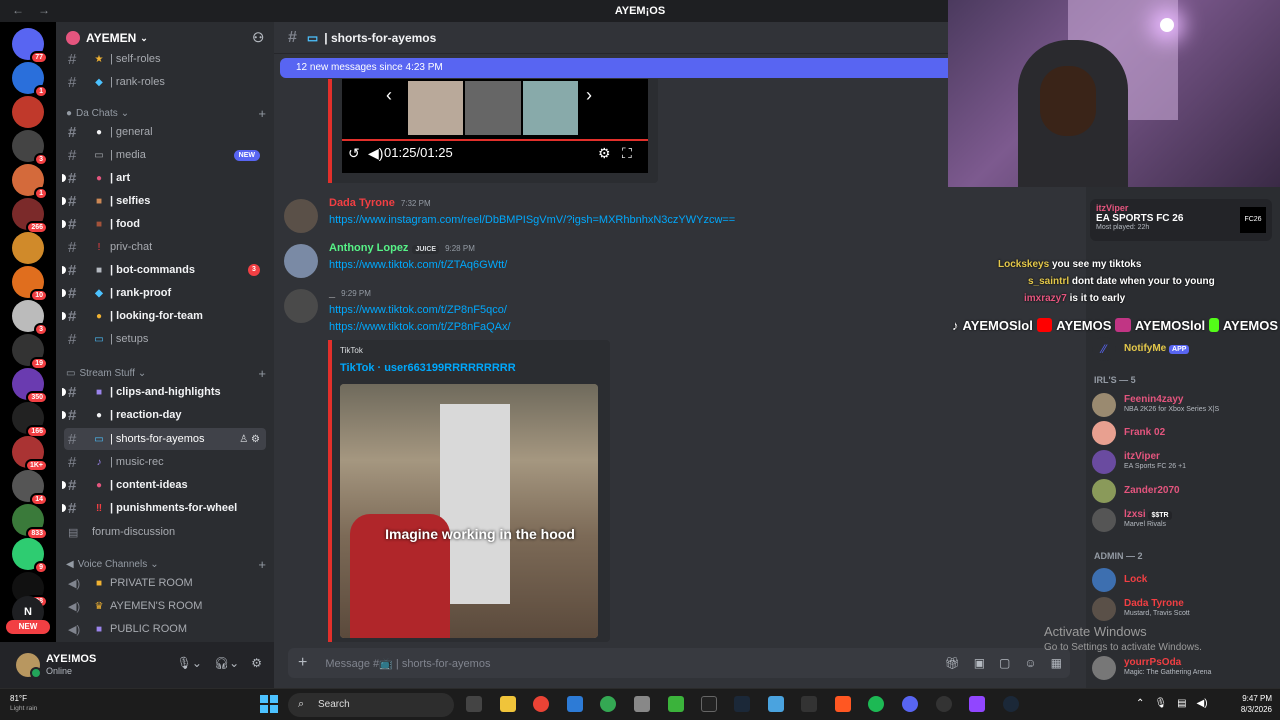 This screenshot has width=1280, height=720. I want to click on channel-forum-discussion: ▤ forum-discussion, so click(165, 532).